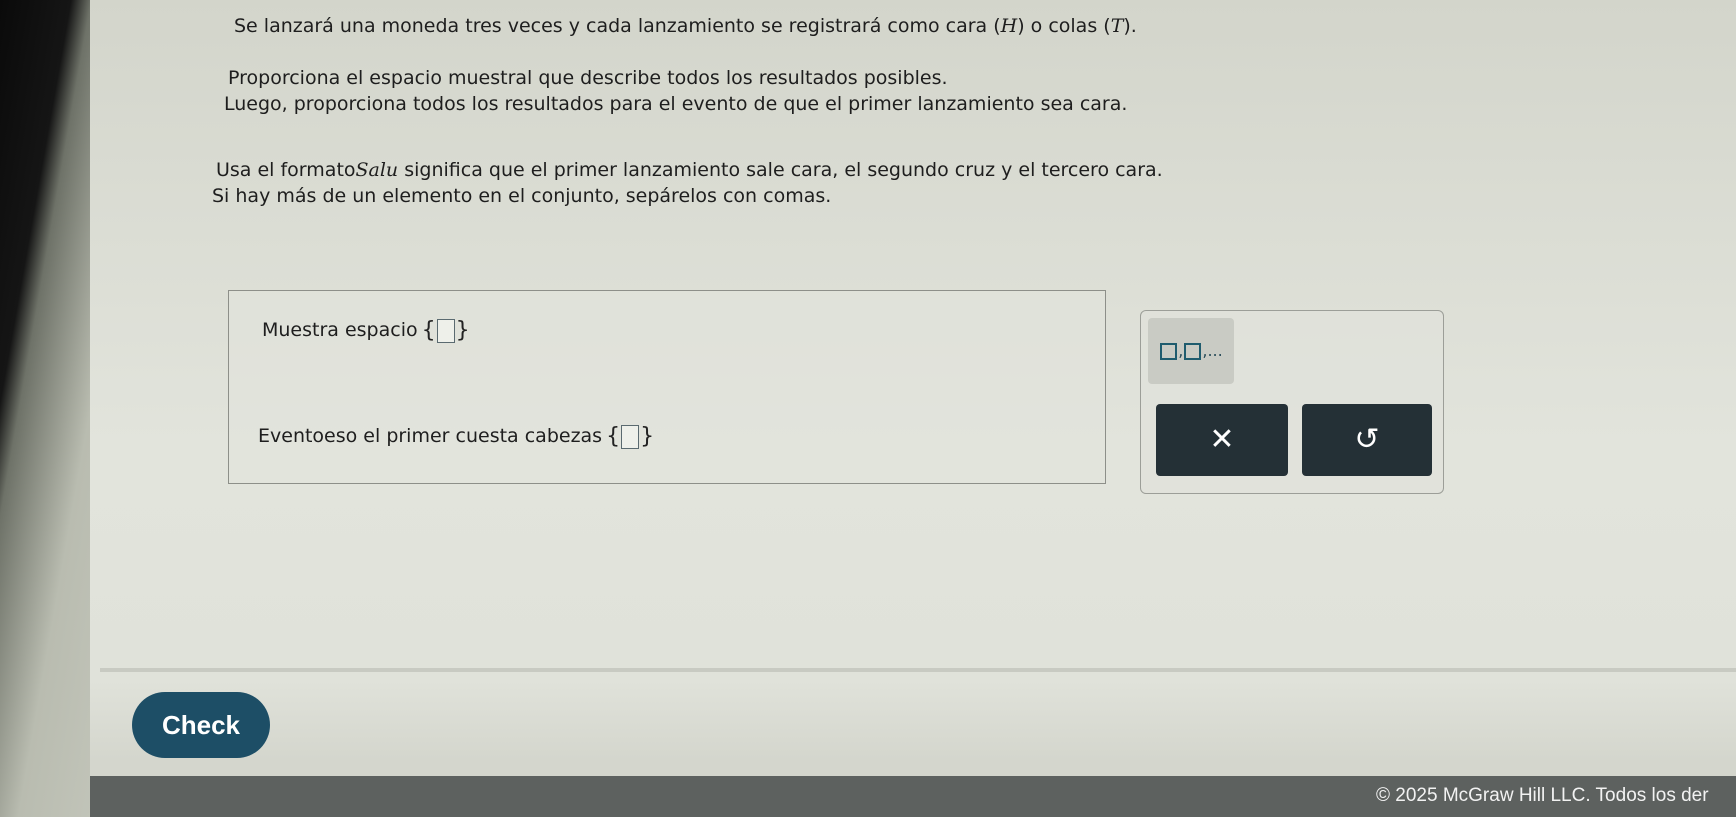 The height and width of the screenshot is (817, 1736). What do you see at coordinates (918, 670) in the screenshot?
I see `divider` at bounding box center [918, 670].